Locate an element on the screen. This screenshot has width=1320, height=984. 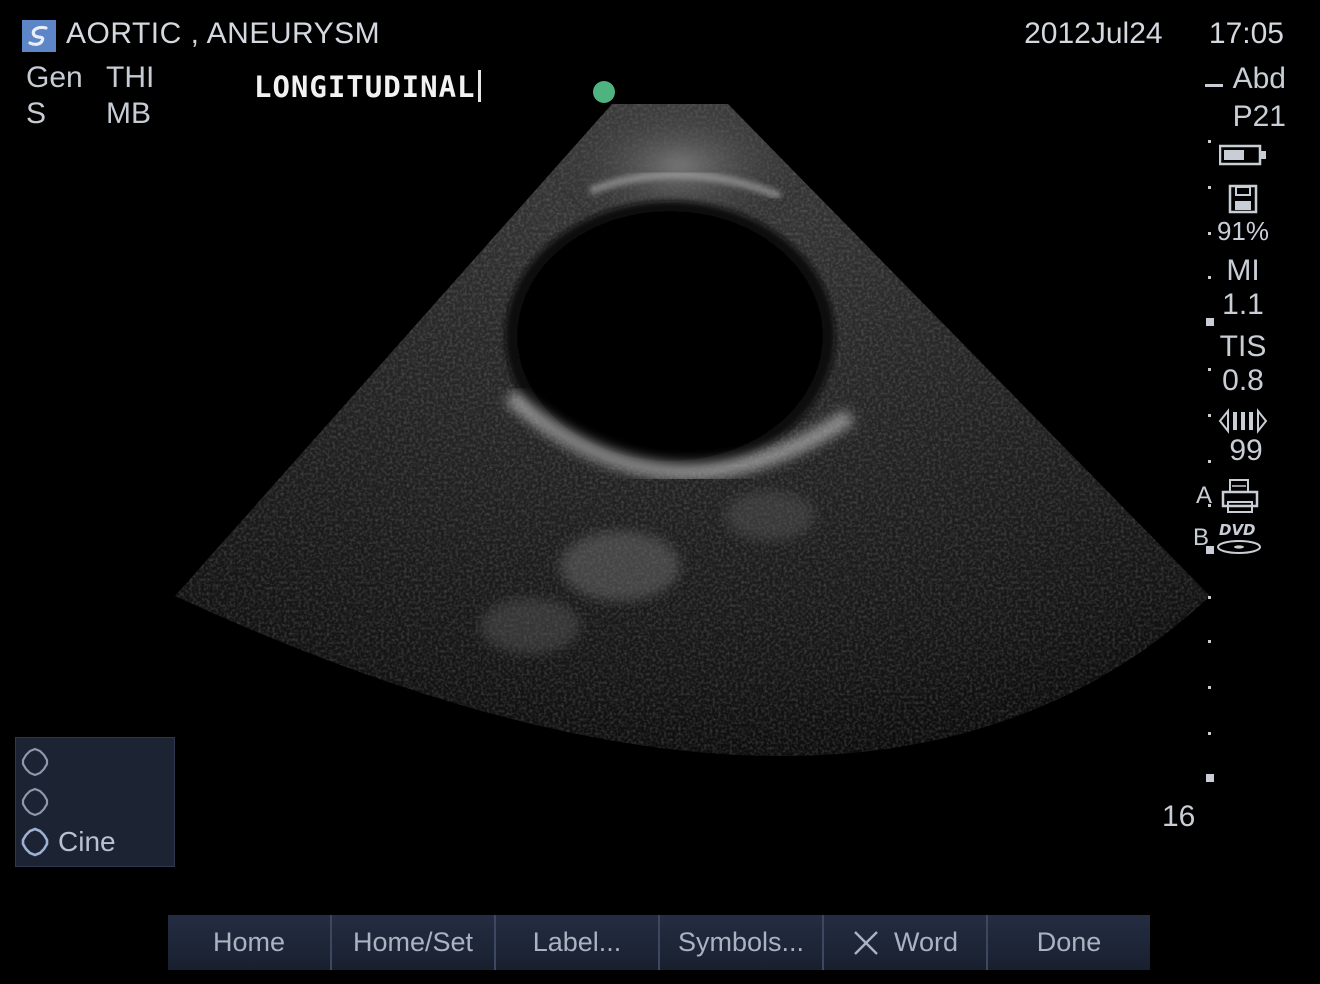
done-button-label: Done is located at coordinates (1069, 942).